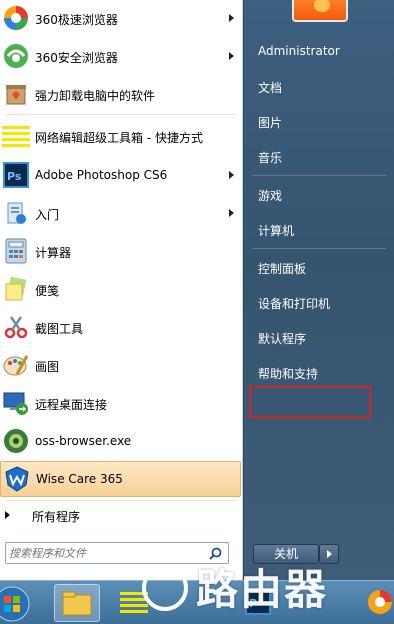  I want to click on user-avatar, so click(320, 11).